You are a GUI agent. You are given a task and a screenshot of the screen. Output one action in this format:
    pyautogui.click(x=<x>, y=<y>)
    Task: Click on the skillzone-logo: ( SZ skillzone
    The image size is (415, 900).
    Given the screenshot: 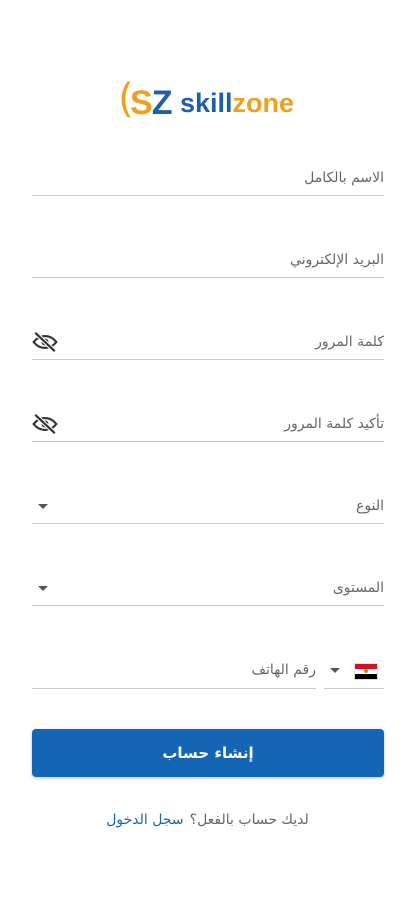 What is the action you would take?
    pyautogui.click(x=208, y=101)
    